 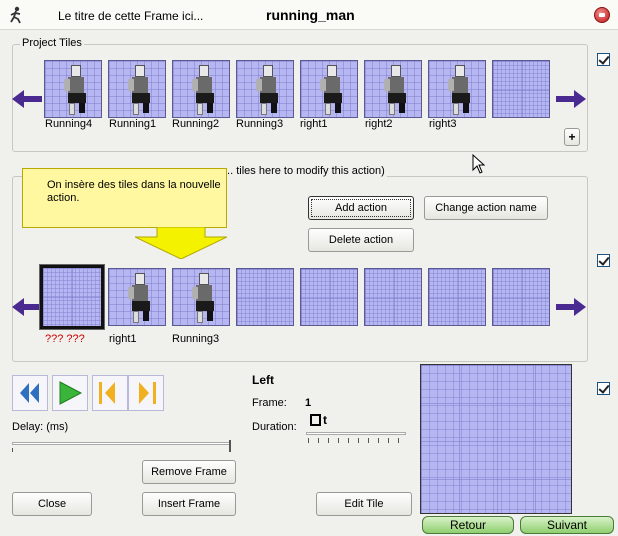 What do you see at coordinates (196, 339) in the screenshot?
I see `frame-label: Running3` at bounding box center [196, 339].